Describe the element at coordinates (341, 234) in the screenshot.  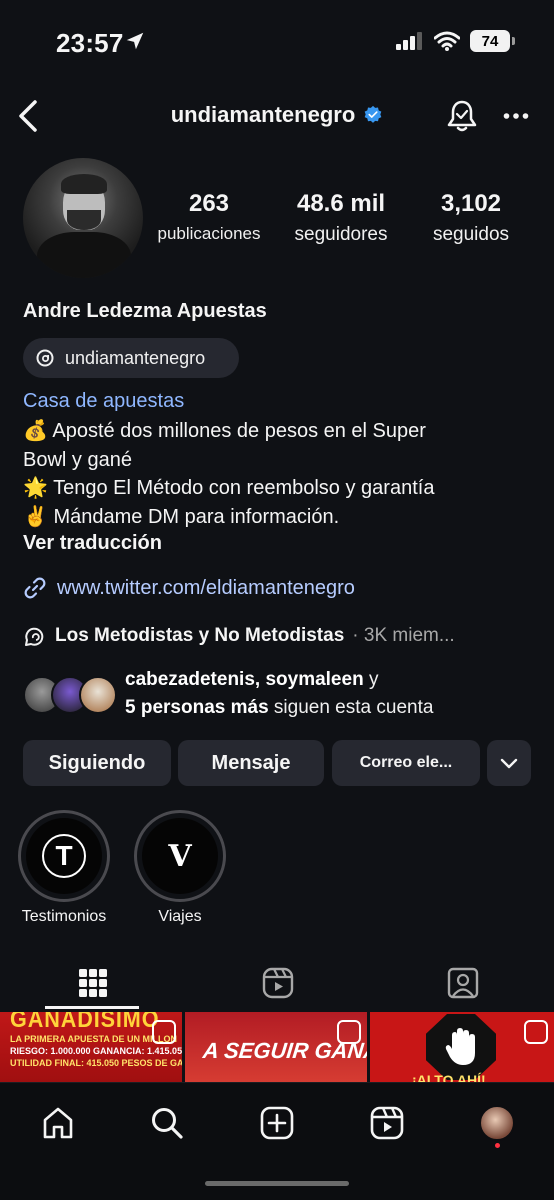
I see `stat-followers-label: seguidores` at that location.